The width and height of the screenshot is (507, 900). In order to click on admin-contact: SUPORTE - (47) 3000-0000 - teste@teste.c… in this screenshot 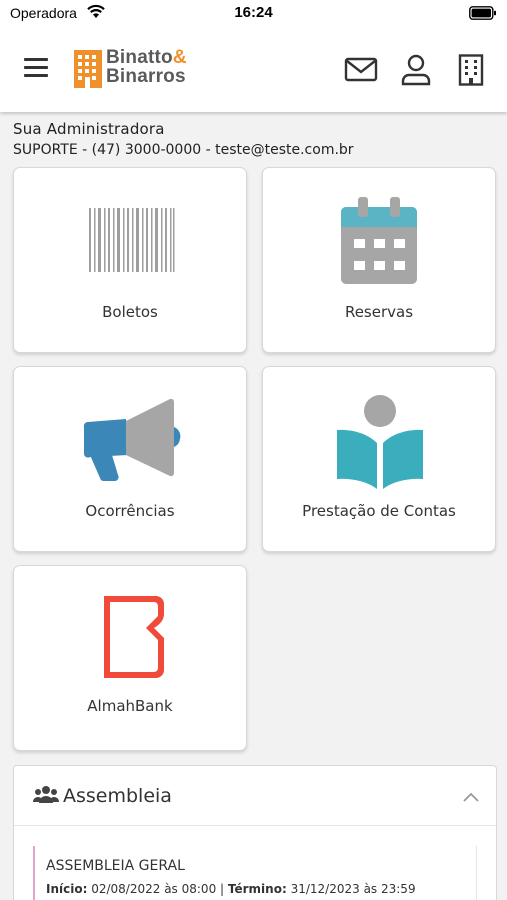, I will do `click(183, 150)`.